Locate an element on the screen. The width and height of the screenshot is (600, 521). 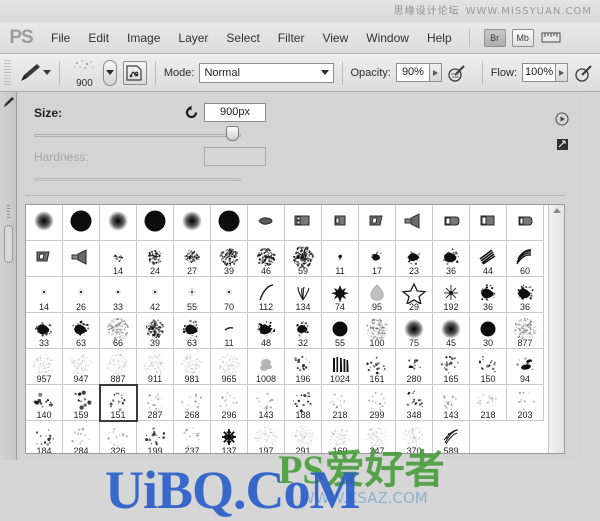
brush-grid-scrollbar is located at coordinates (556, 329).